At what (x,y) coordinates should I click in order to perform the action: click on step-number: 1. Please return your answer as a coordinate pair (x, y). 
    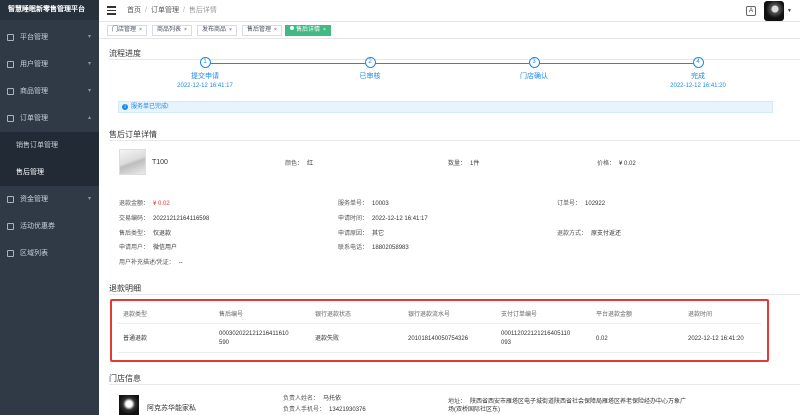
    Looking at the image, I should click on (205, 62).